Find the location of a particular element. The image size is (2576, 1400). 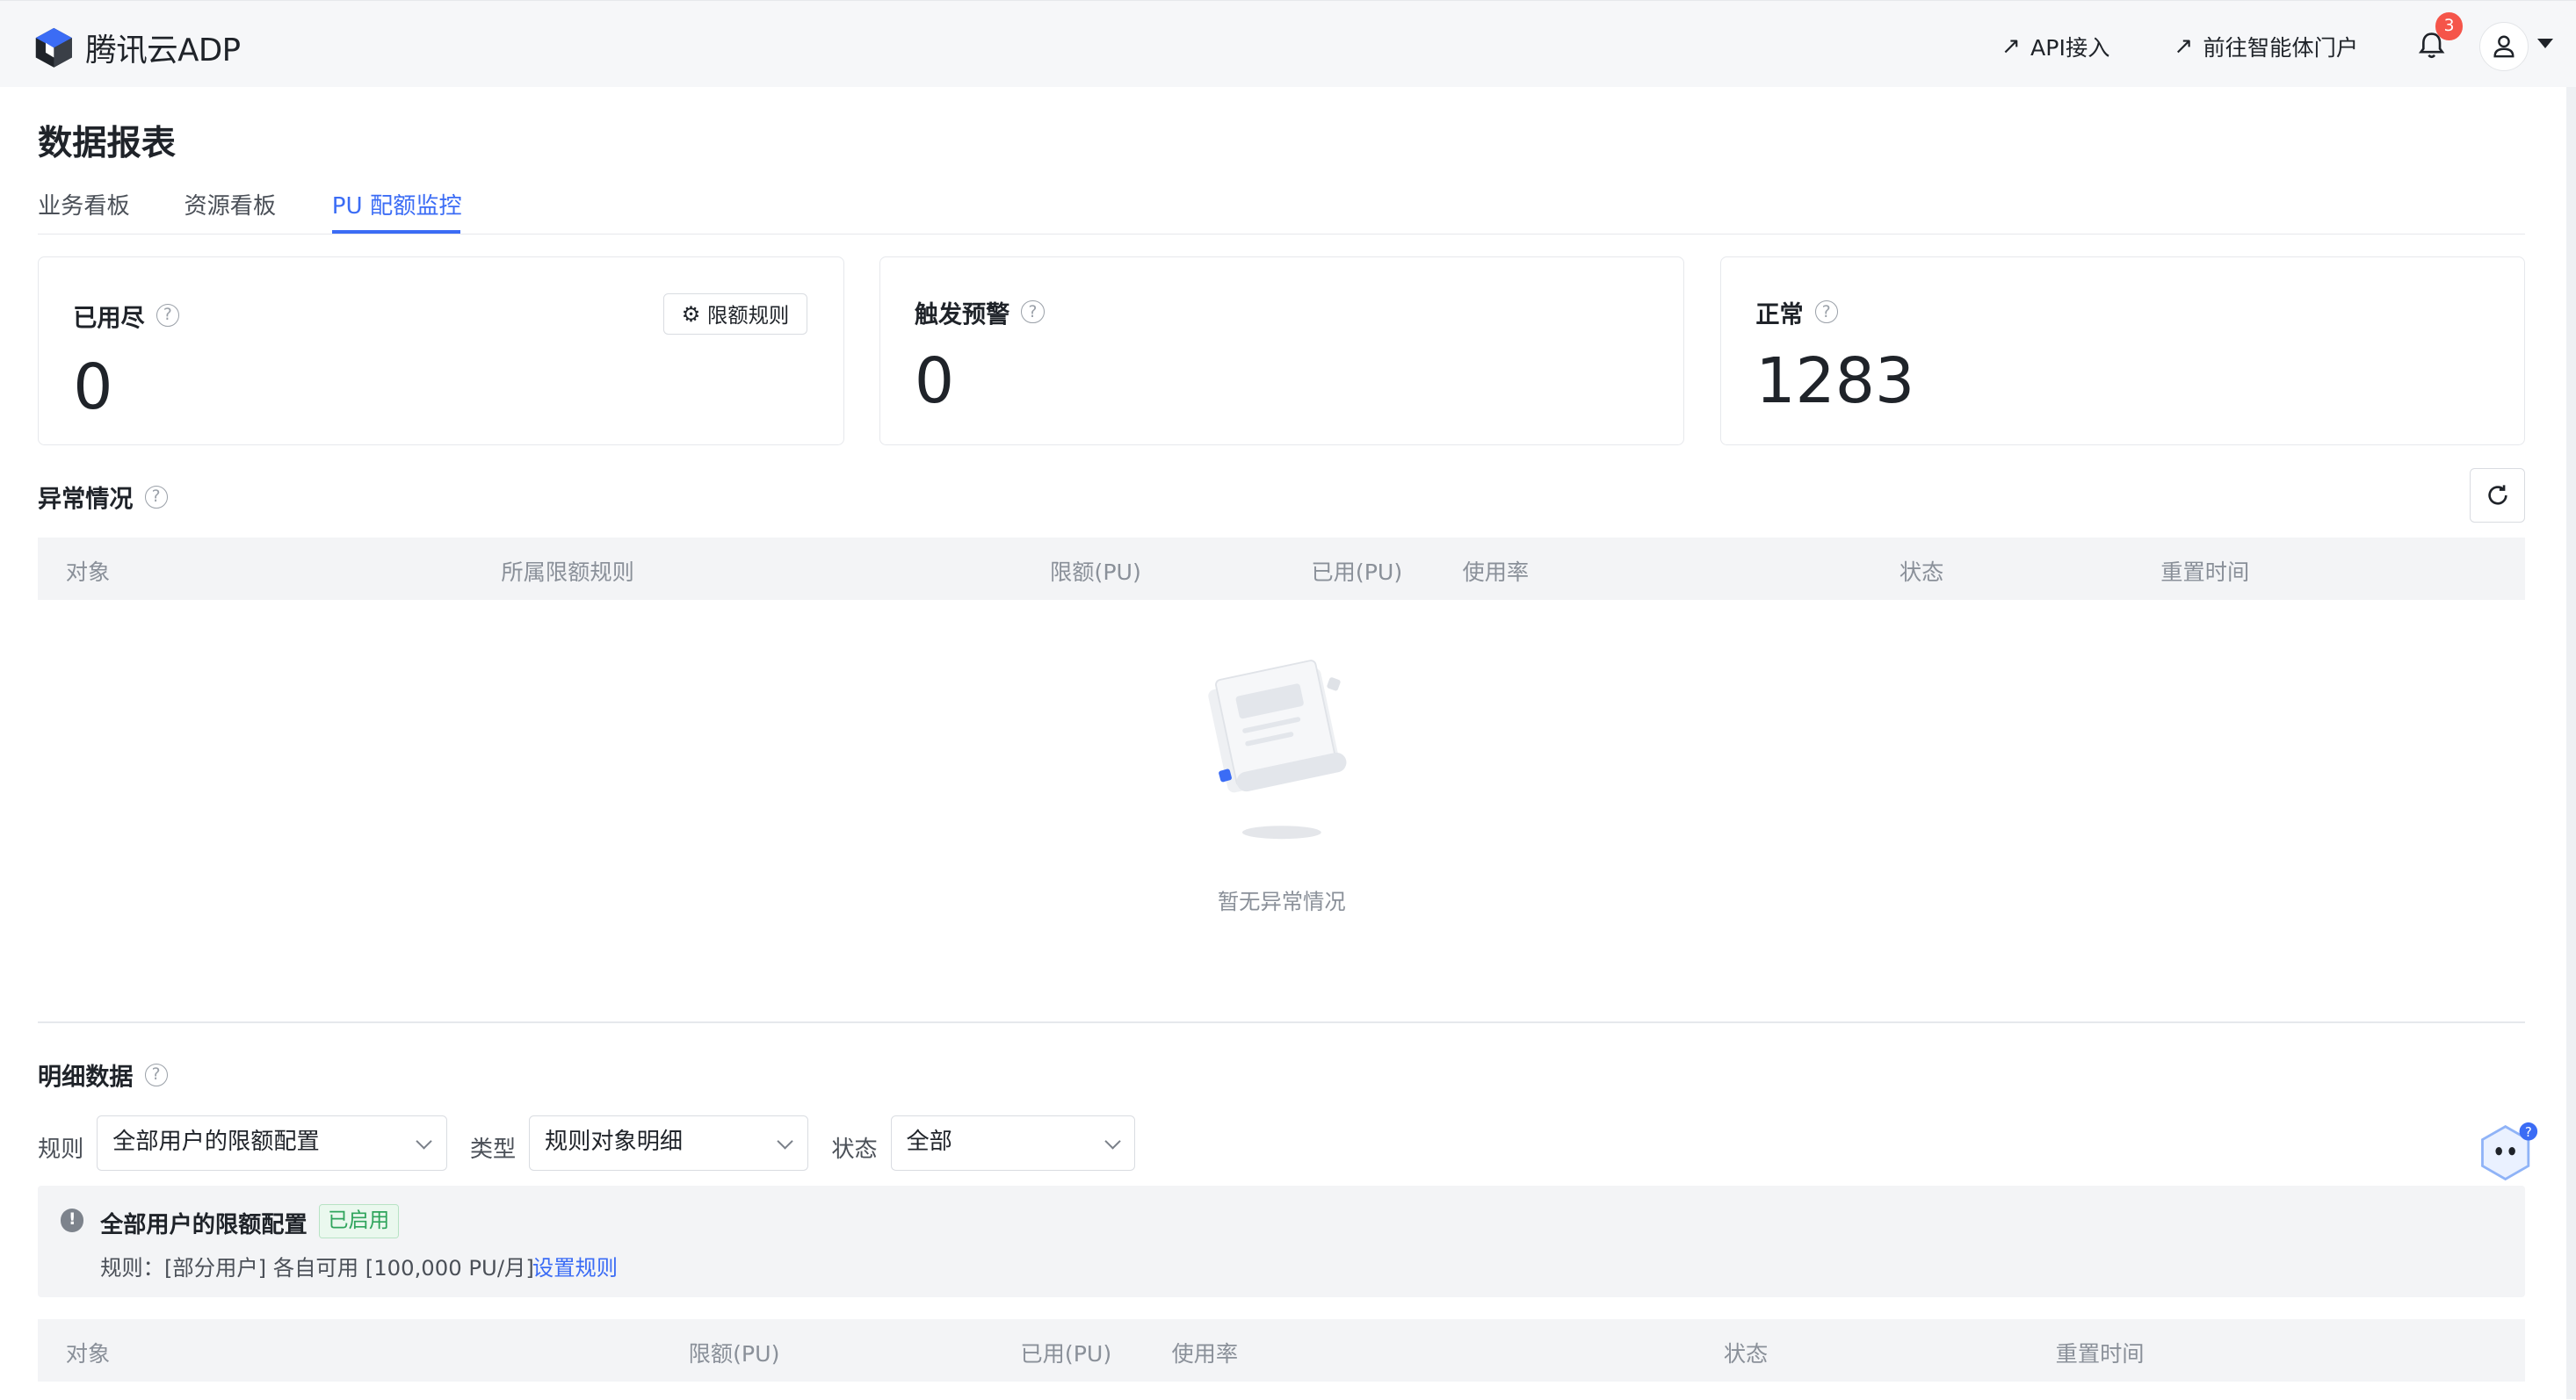

report-tabs: 业务看板 资源看板 PU 配额监控 is located at coordinates (1282, 211).